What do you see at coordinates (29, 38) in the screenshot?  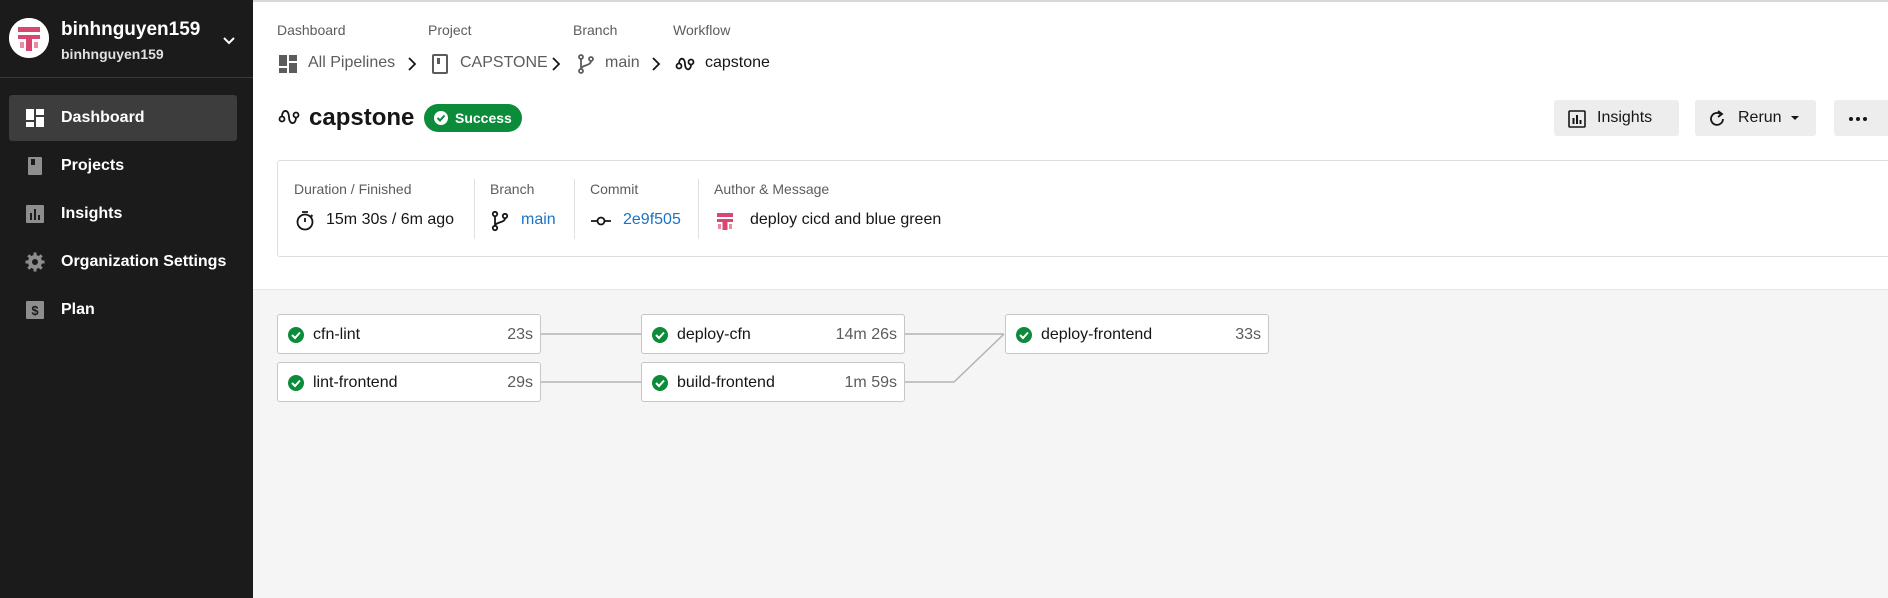 I see `org-avatar` at bounding box center [29, 38].